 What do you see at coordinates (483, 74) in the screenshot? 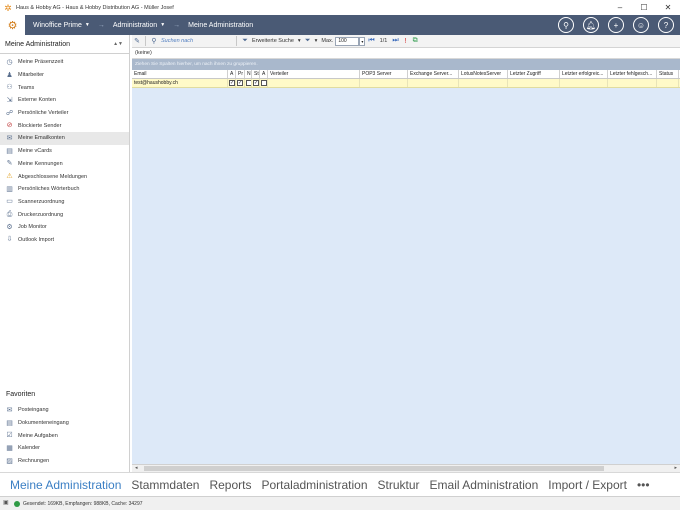
I see `column-header: LotusNotesServer` at bounding box center [483, 74].